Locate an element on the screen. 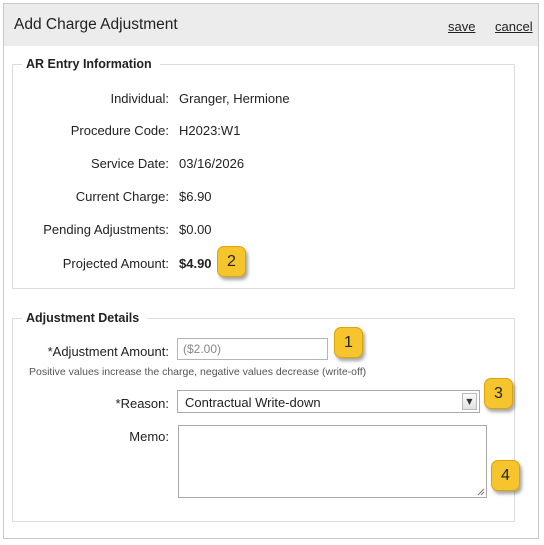 The width and height of the screenshot is (544, 545). resize-grip-icon is located at coordinates (480, 491).